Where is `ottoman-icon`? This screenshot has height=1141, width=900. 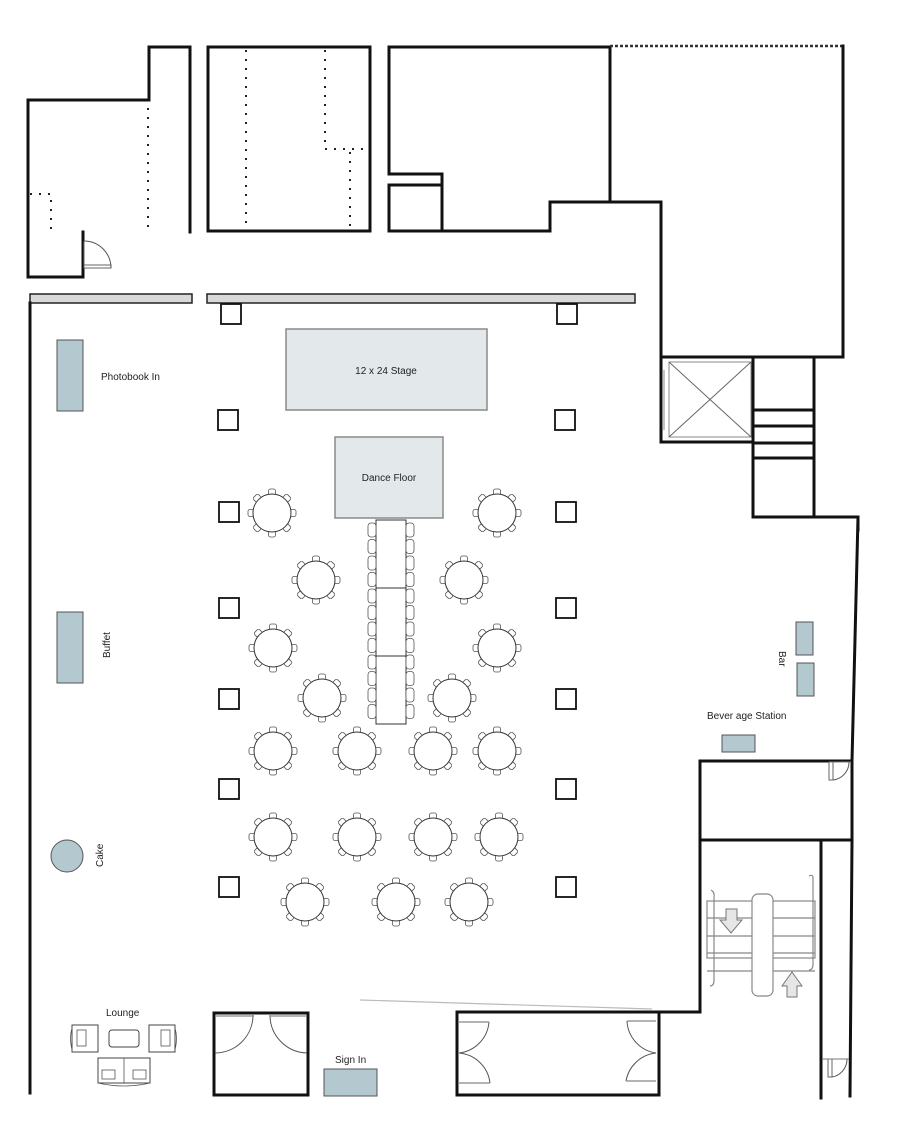
ottoman-icon is located at coordinates (124, 1038).